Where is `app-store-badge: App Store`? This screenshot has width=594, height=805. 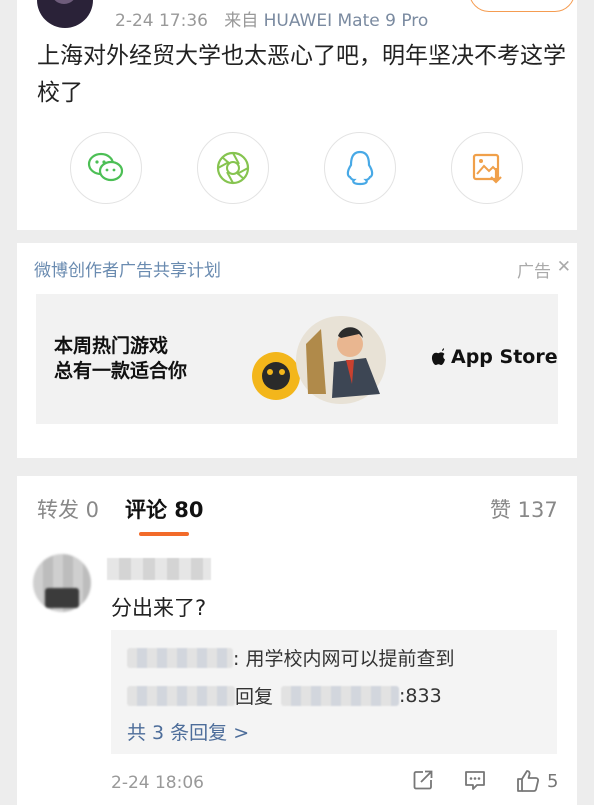
app-store-badge: App Store is located at coordinates (494, 357).